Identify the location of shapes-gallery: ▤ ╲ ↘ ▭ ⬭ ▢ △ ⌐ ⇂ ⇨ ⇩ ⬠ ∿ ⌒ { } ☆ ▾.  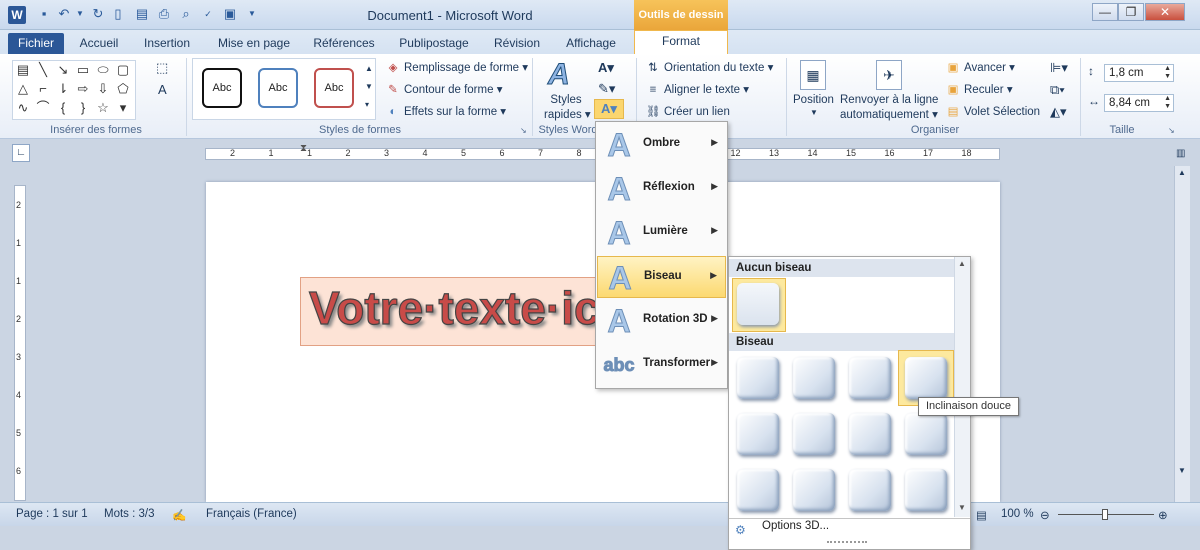
(74, 90).